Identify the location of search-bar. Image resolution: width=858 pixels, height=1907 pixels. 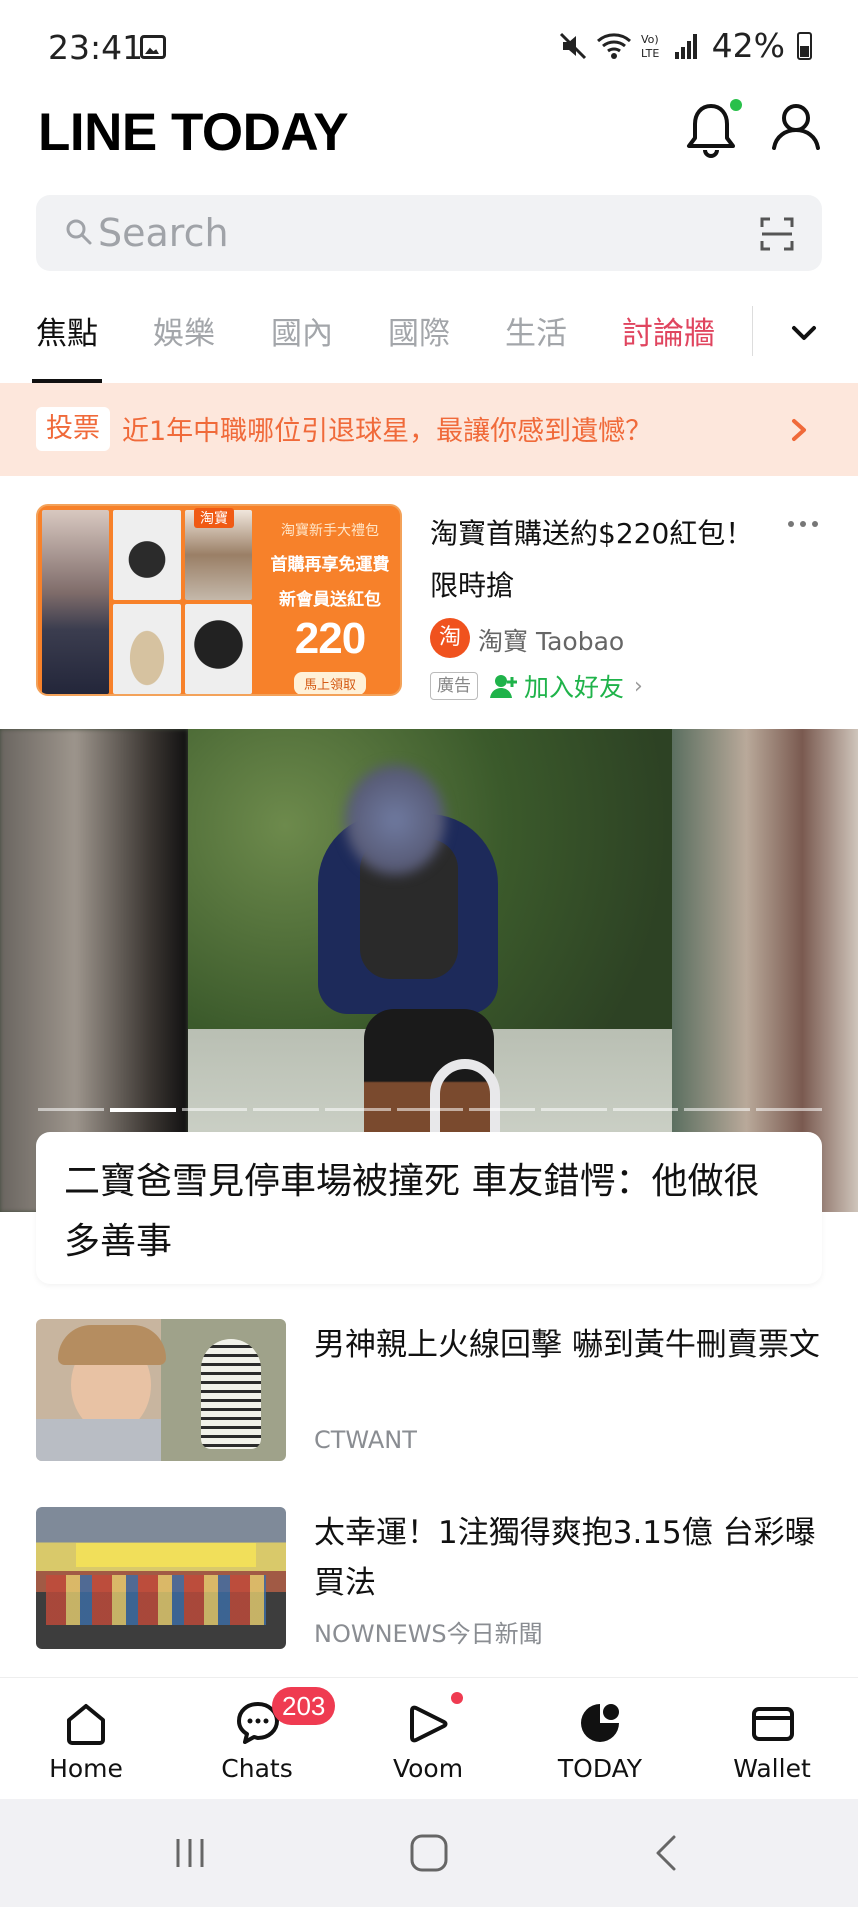
(429, 233).